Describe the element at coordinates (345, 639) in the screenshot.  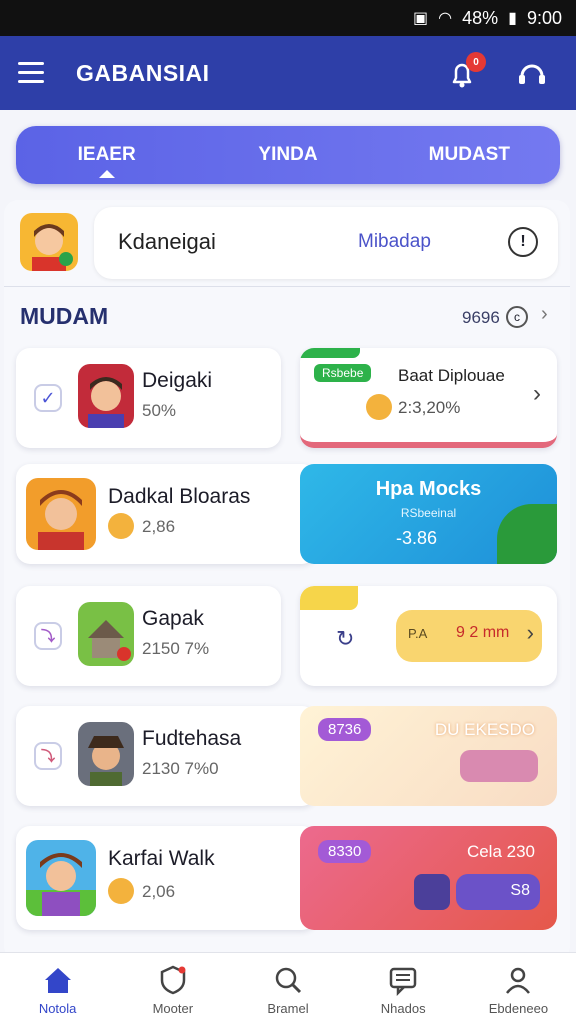
I see `refresh-icon: ↻` at that location.